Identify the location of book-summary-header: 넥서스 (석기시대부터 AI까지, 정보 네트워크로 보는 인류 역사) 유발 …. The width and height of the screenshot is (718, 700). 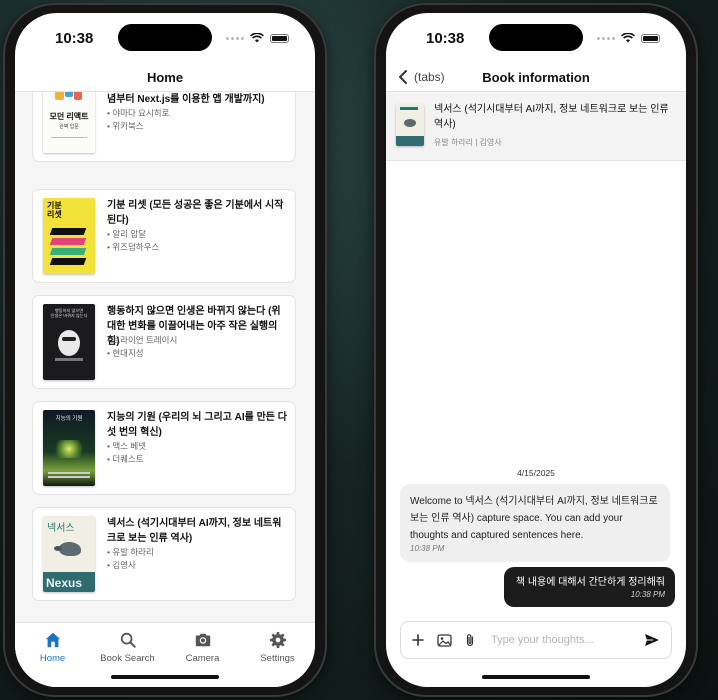
(536, 126).